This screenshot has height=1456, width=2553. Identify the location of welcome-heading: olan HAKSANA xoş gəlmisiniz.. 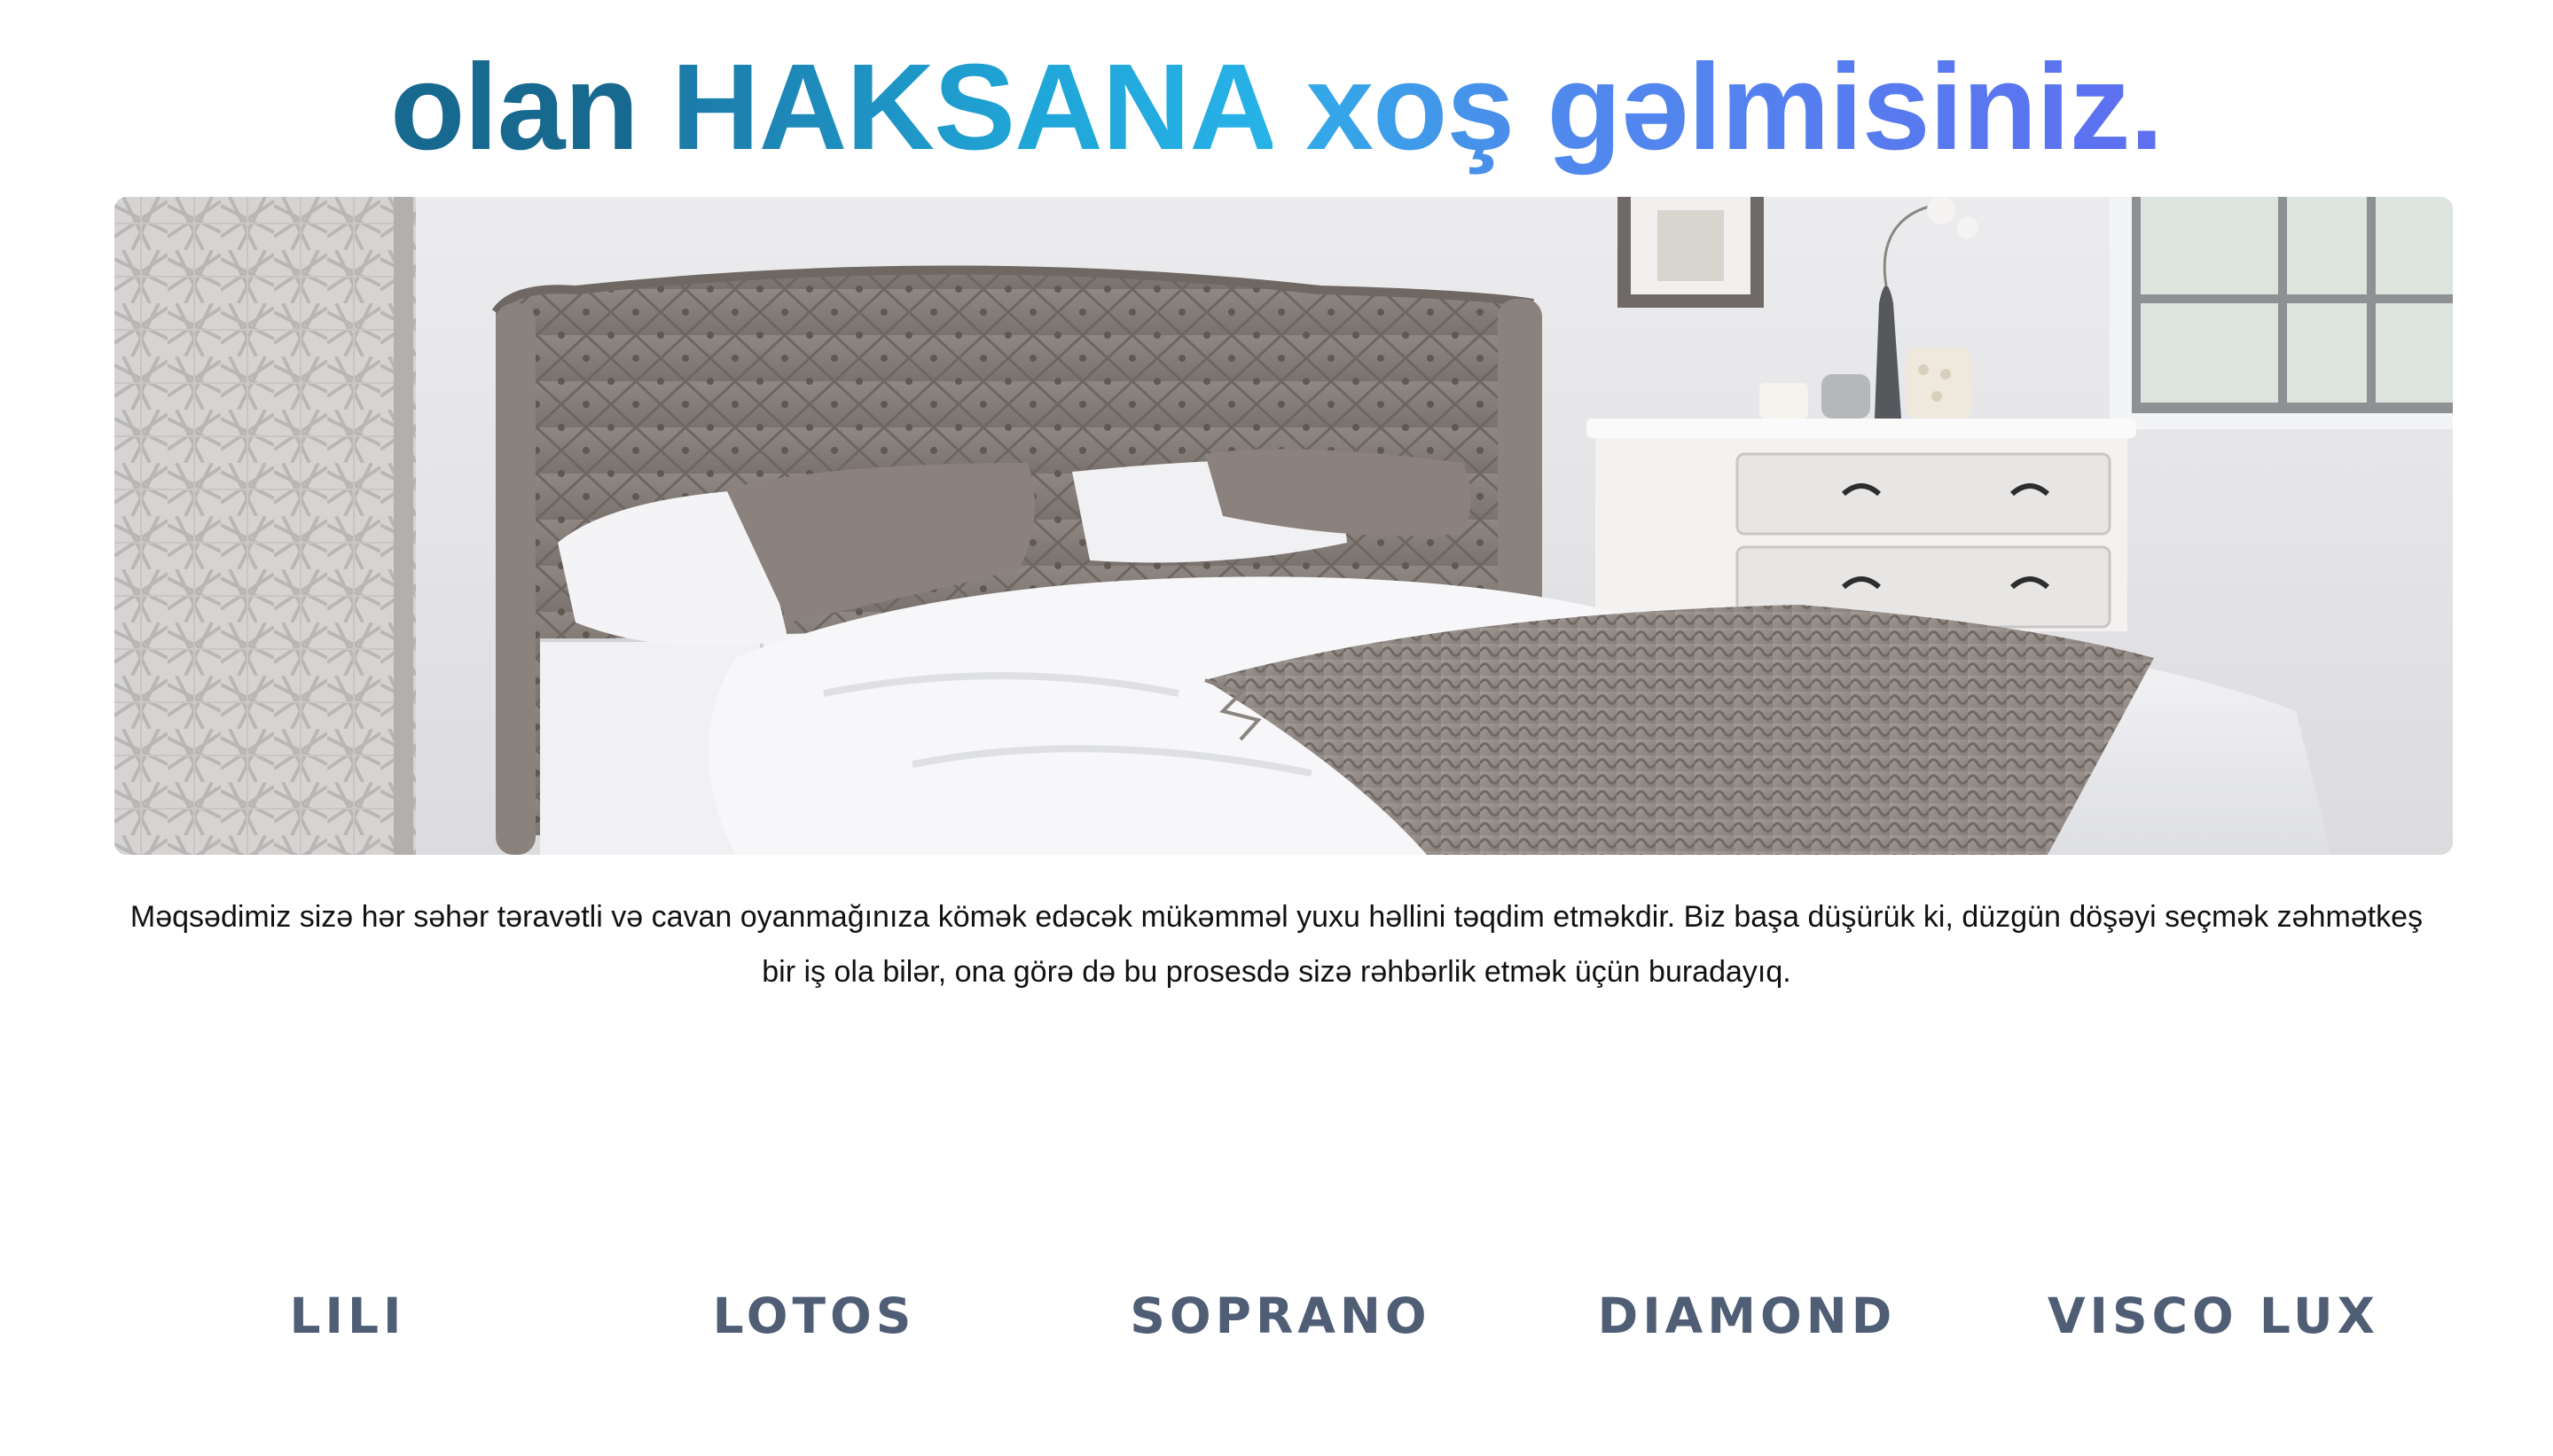
(1276, 107).